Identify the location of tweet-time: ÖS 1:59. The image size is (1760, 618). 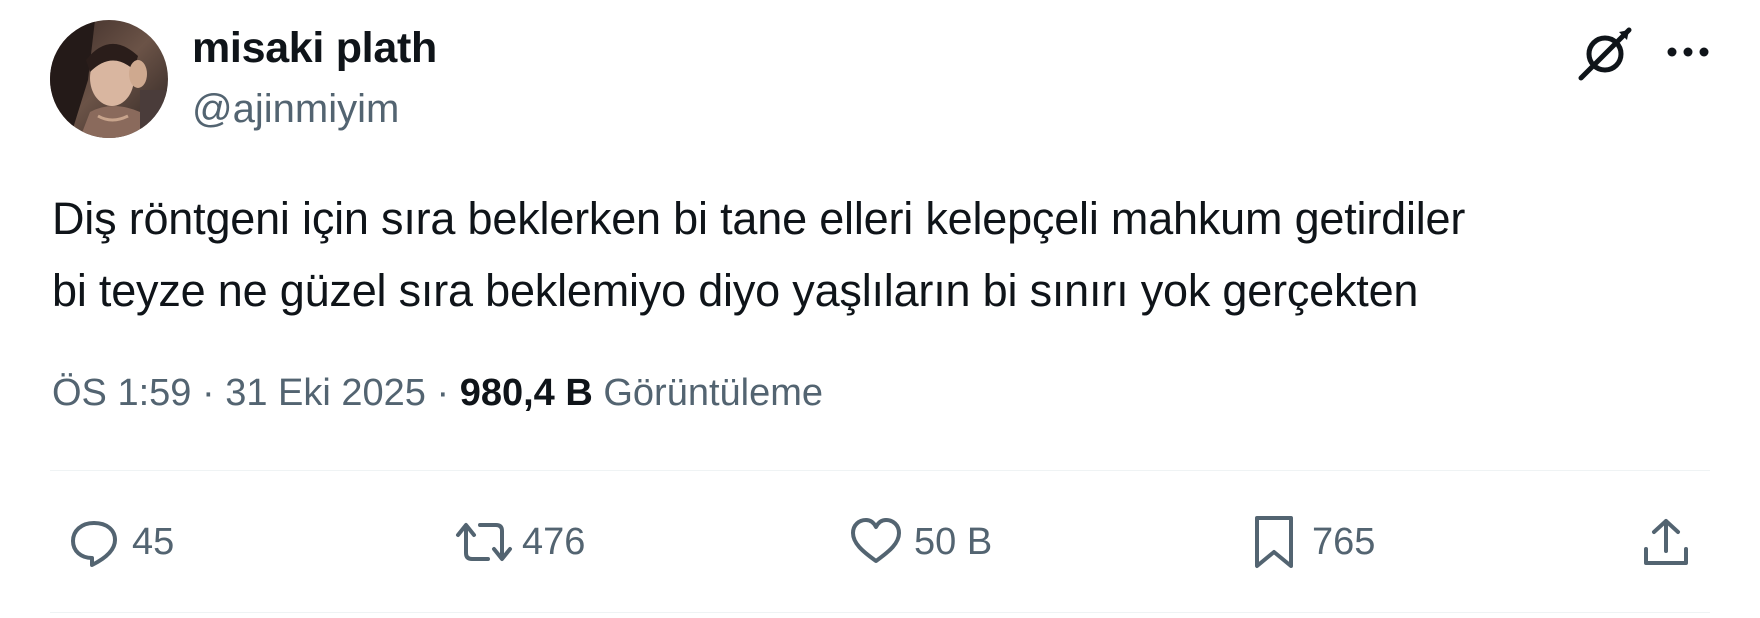
(121, 393).